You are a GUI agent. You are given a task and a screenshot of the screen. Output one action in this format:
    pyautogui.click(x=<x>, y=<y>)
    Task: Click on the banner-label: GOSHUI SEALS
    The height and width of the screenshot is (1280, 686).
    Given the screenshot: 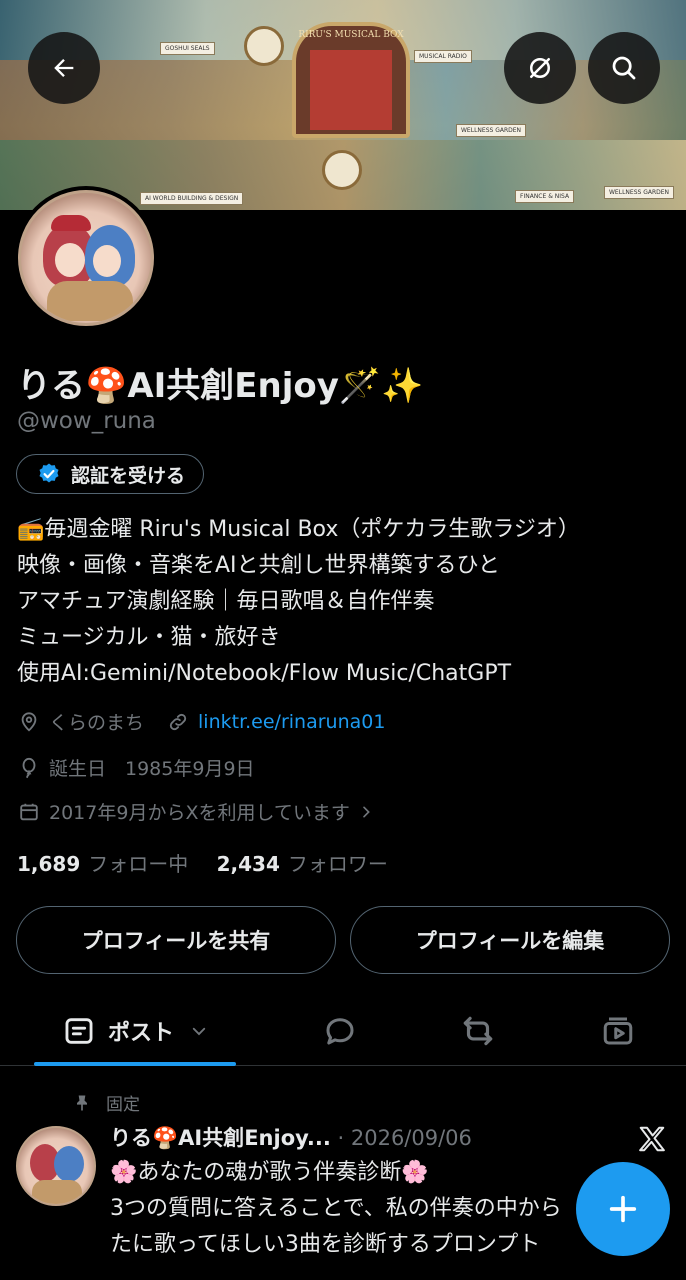 What is the action you would take?
    pyautogui.click(x=187, y=48)
    